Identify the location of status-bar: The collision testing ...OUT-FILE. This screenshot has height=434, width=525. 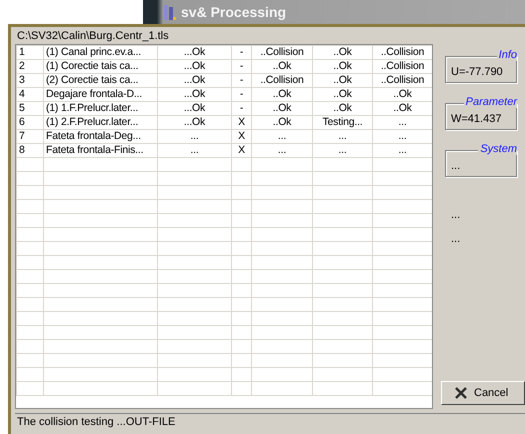
(270, 421).